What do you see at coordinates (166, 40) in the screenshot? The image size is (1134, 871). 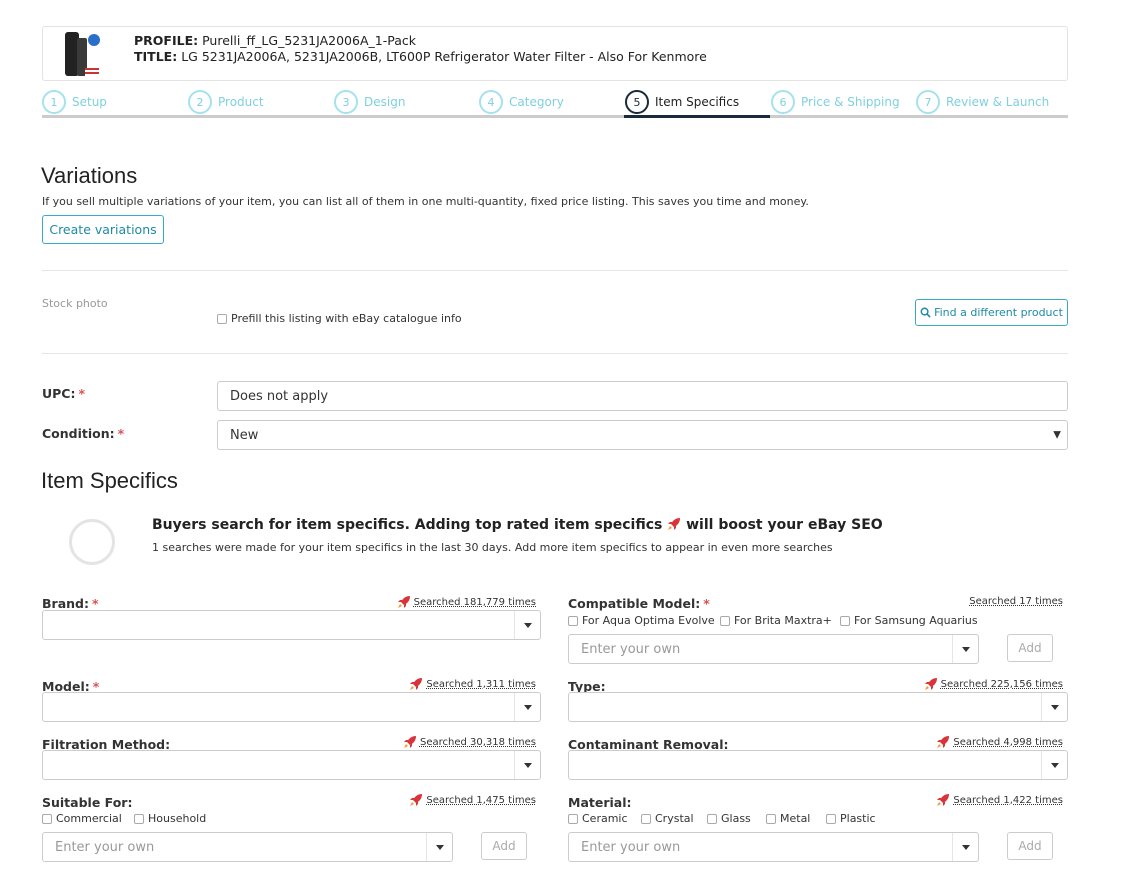 I see `profile-label: PROFILE:` at bounding box center [166, 40].